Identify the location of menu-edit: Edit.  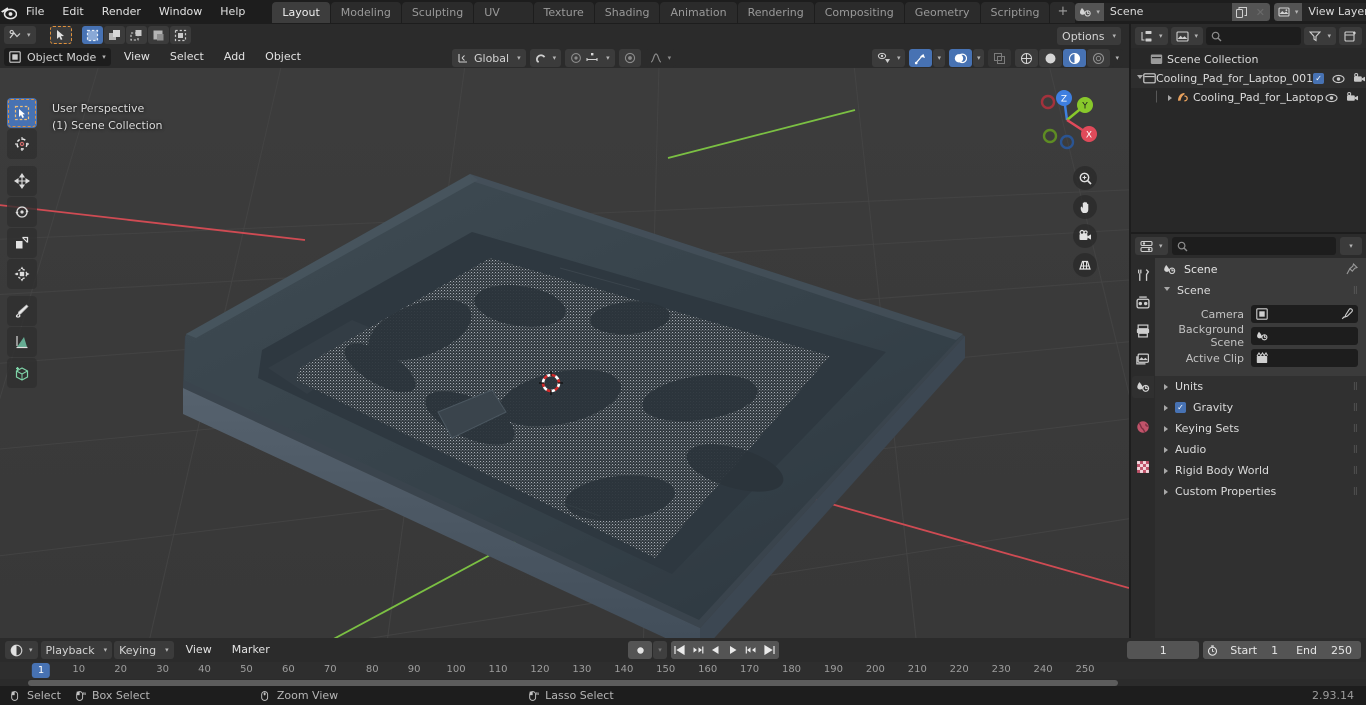
(72, 12).